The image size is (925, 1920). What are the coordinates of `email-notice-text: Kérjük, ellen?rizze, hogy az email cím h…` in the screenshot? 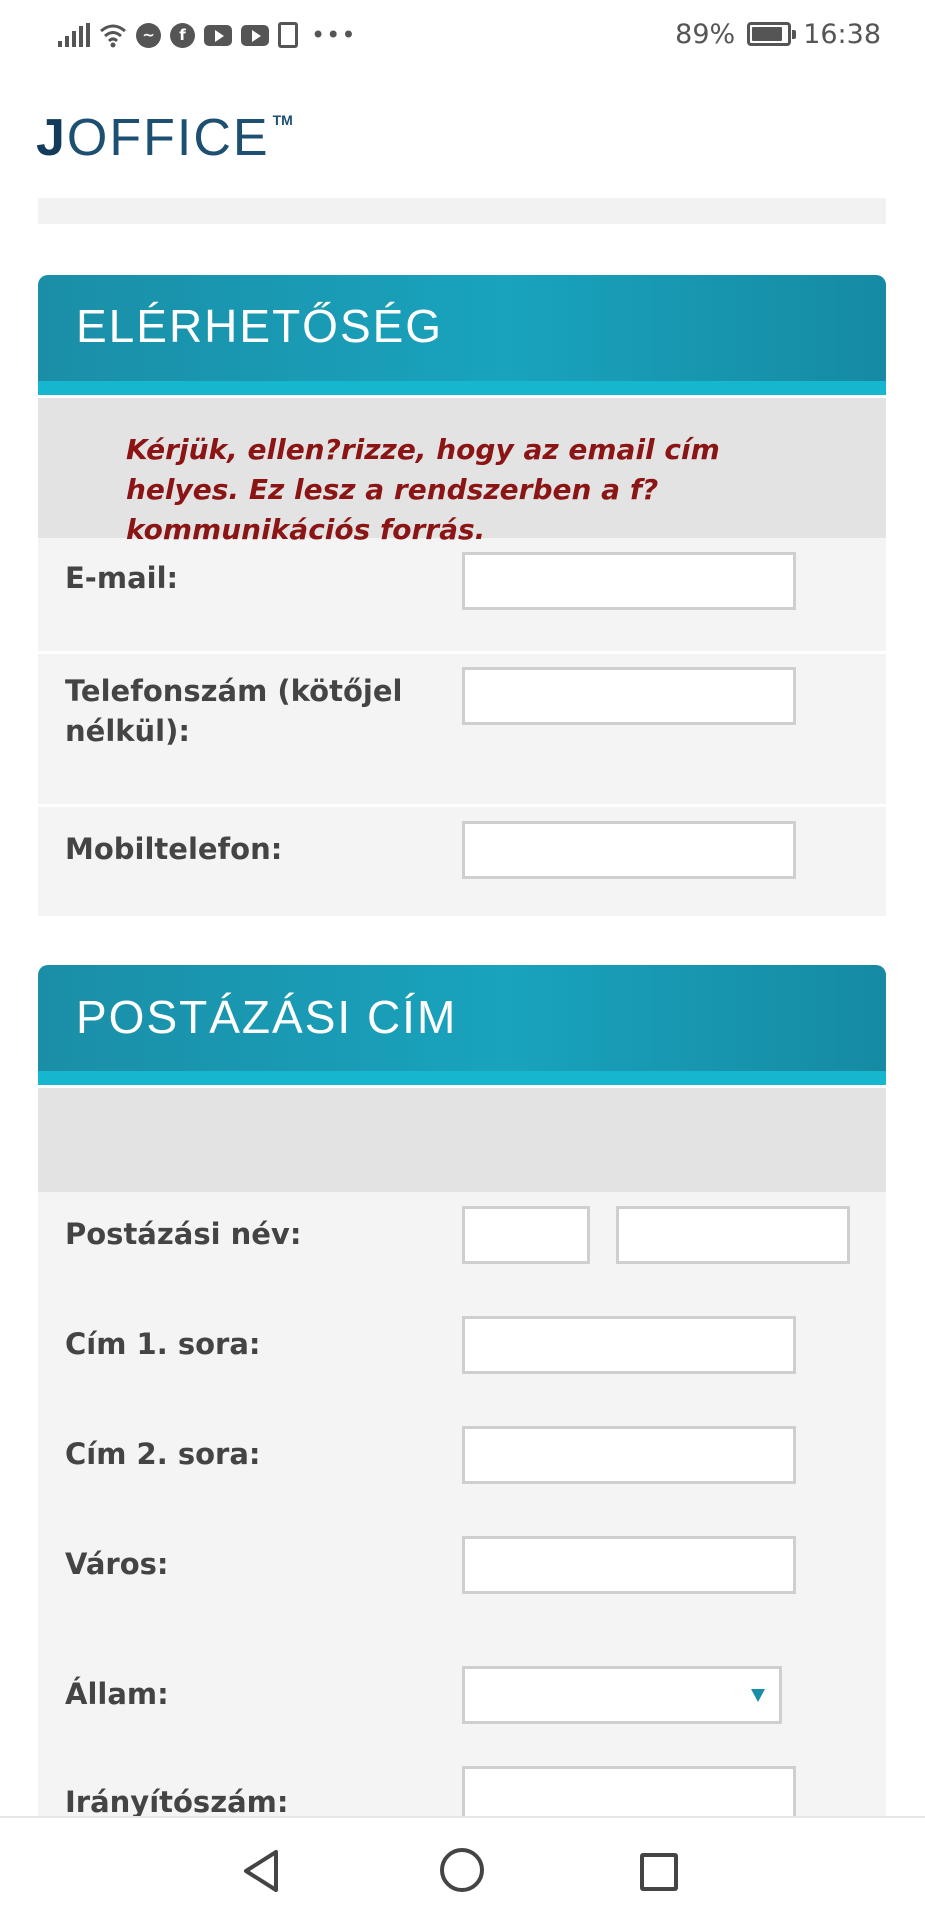 It's located at (423, 489).